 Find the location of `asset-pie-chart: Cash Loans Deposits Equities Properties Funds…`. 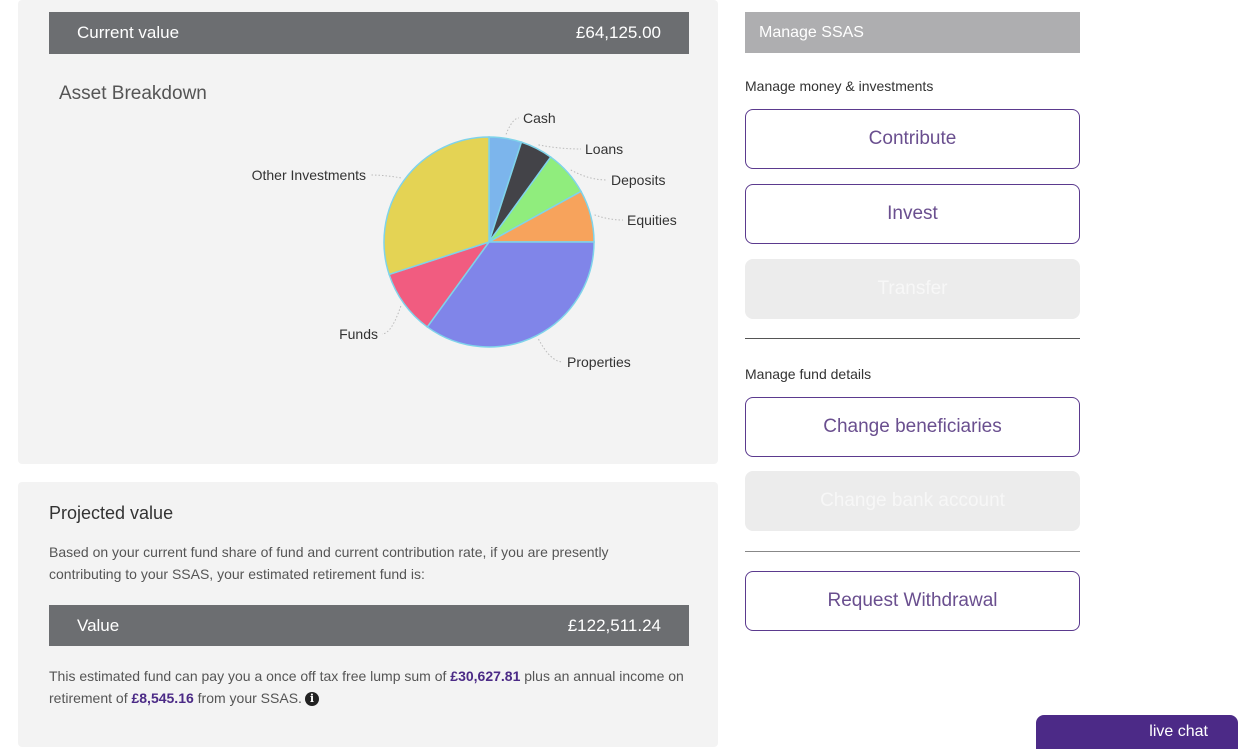

asset-pie-chart: Cash Loans Deposits Equities Properties Funds… is located at coordinates (464, 240).